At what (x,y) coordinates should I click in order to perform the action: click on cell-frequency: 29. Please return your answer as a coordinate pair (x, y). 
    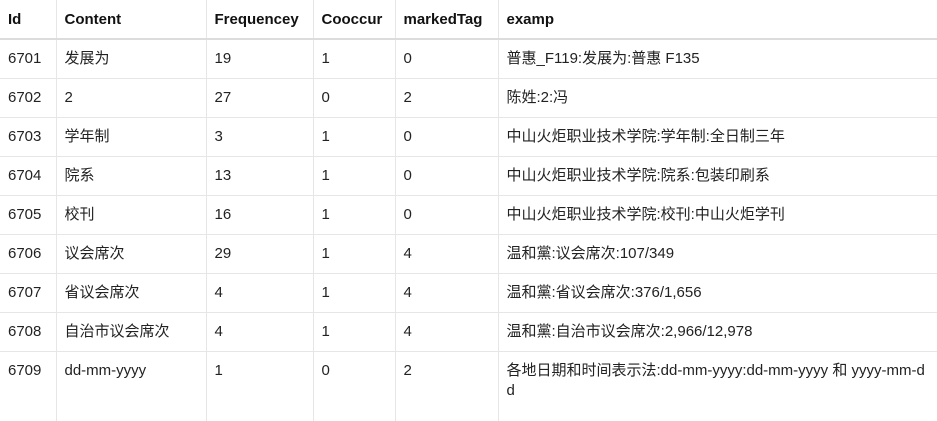
    Looking at the image, I should click on (260, 254).